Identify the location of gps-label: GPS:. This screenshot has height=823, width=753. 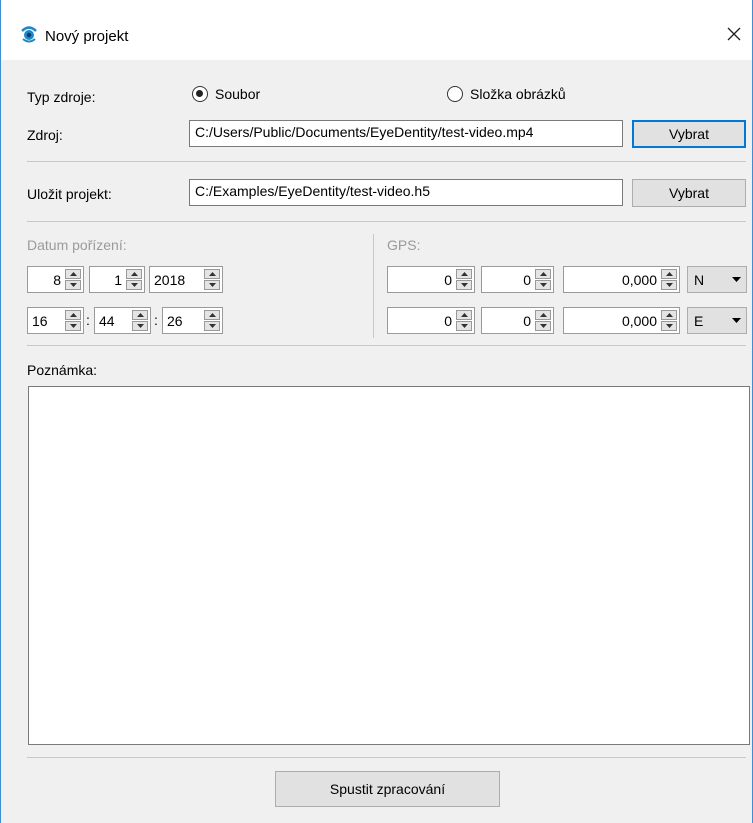
(404, 245).